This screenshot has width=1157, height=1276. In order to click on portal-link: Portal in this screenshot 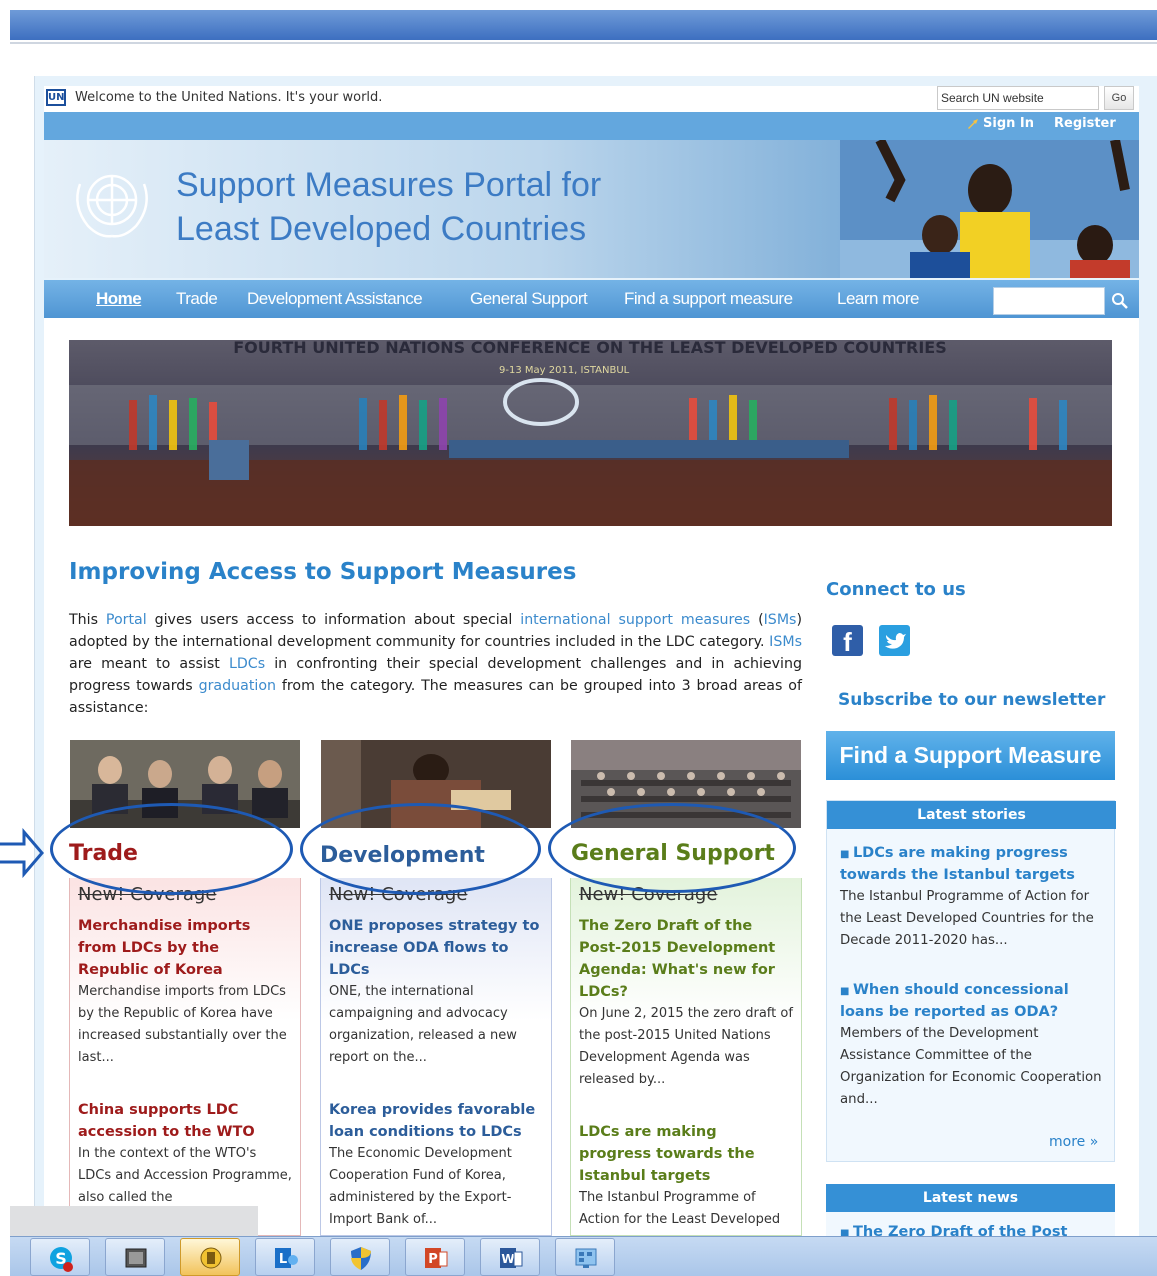, I will do `click(126, 620)`.